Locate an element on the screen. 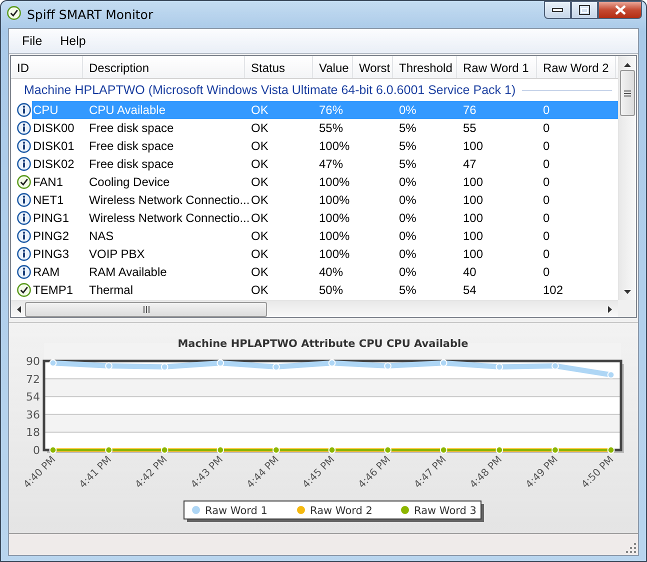  table-cell-text: NAS is located at coordinates (101, 236).